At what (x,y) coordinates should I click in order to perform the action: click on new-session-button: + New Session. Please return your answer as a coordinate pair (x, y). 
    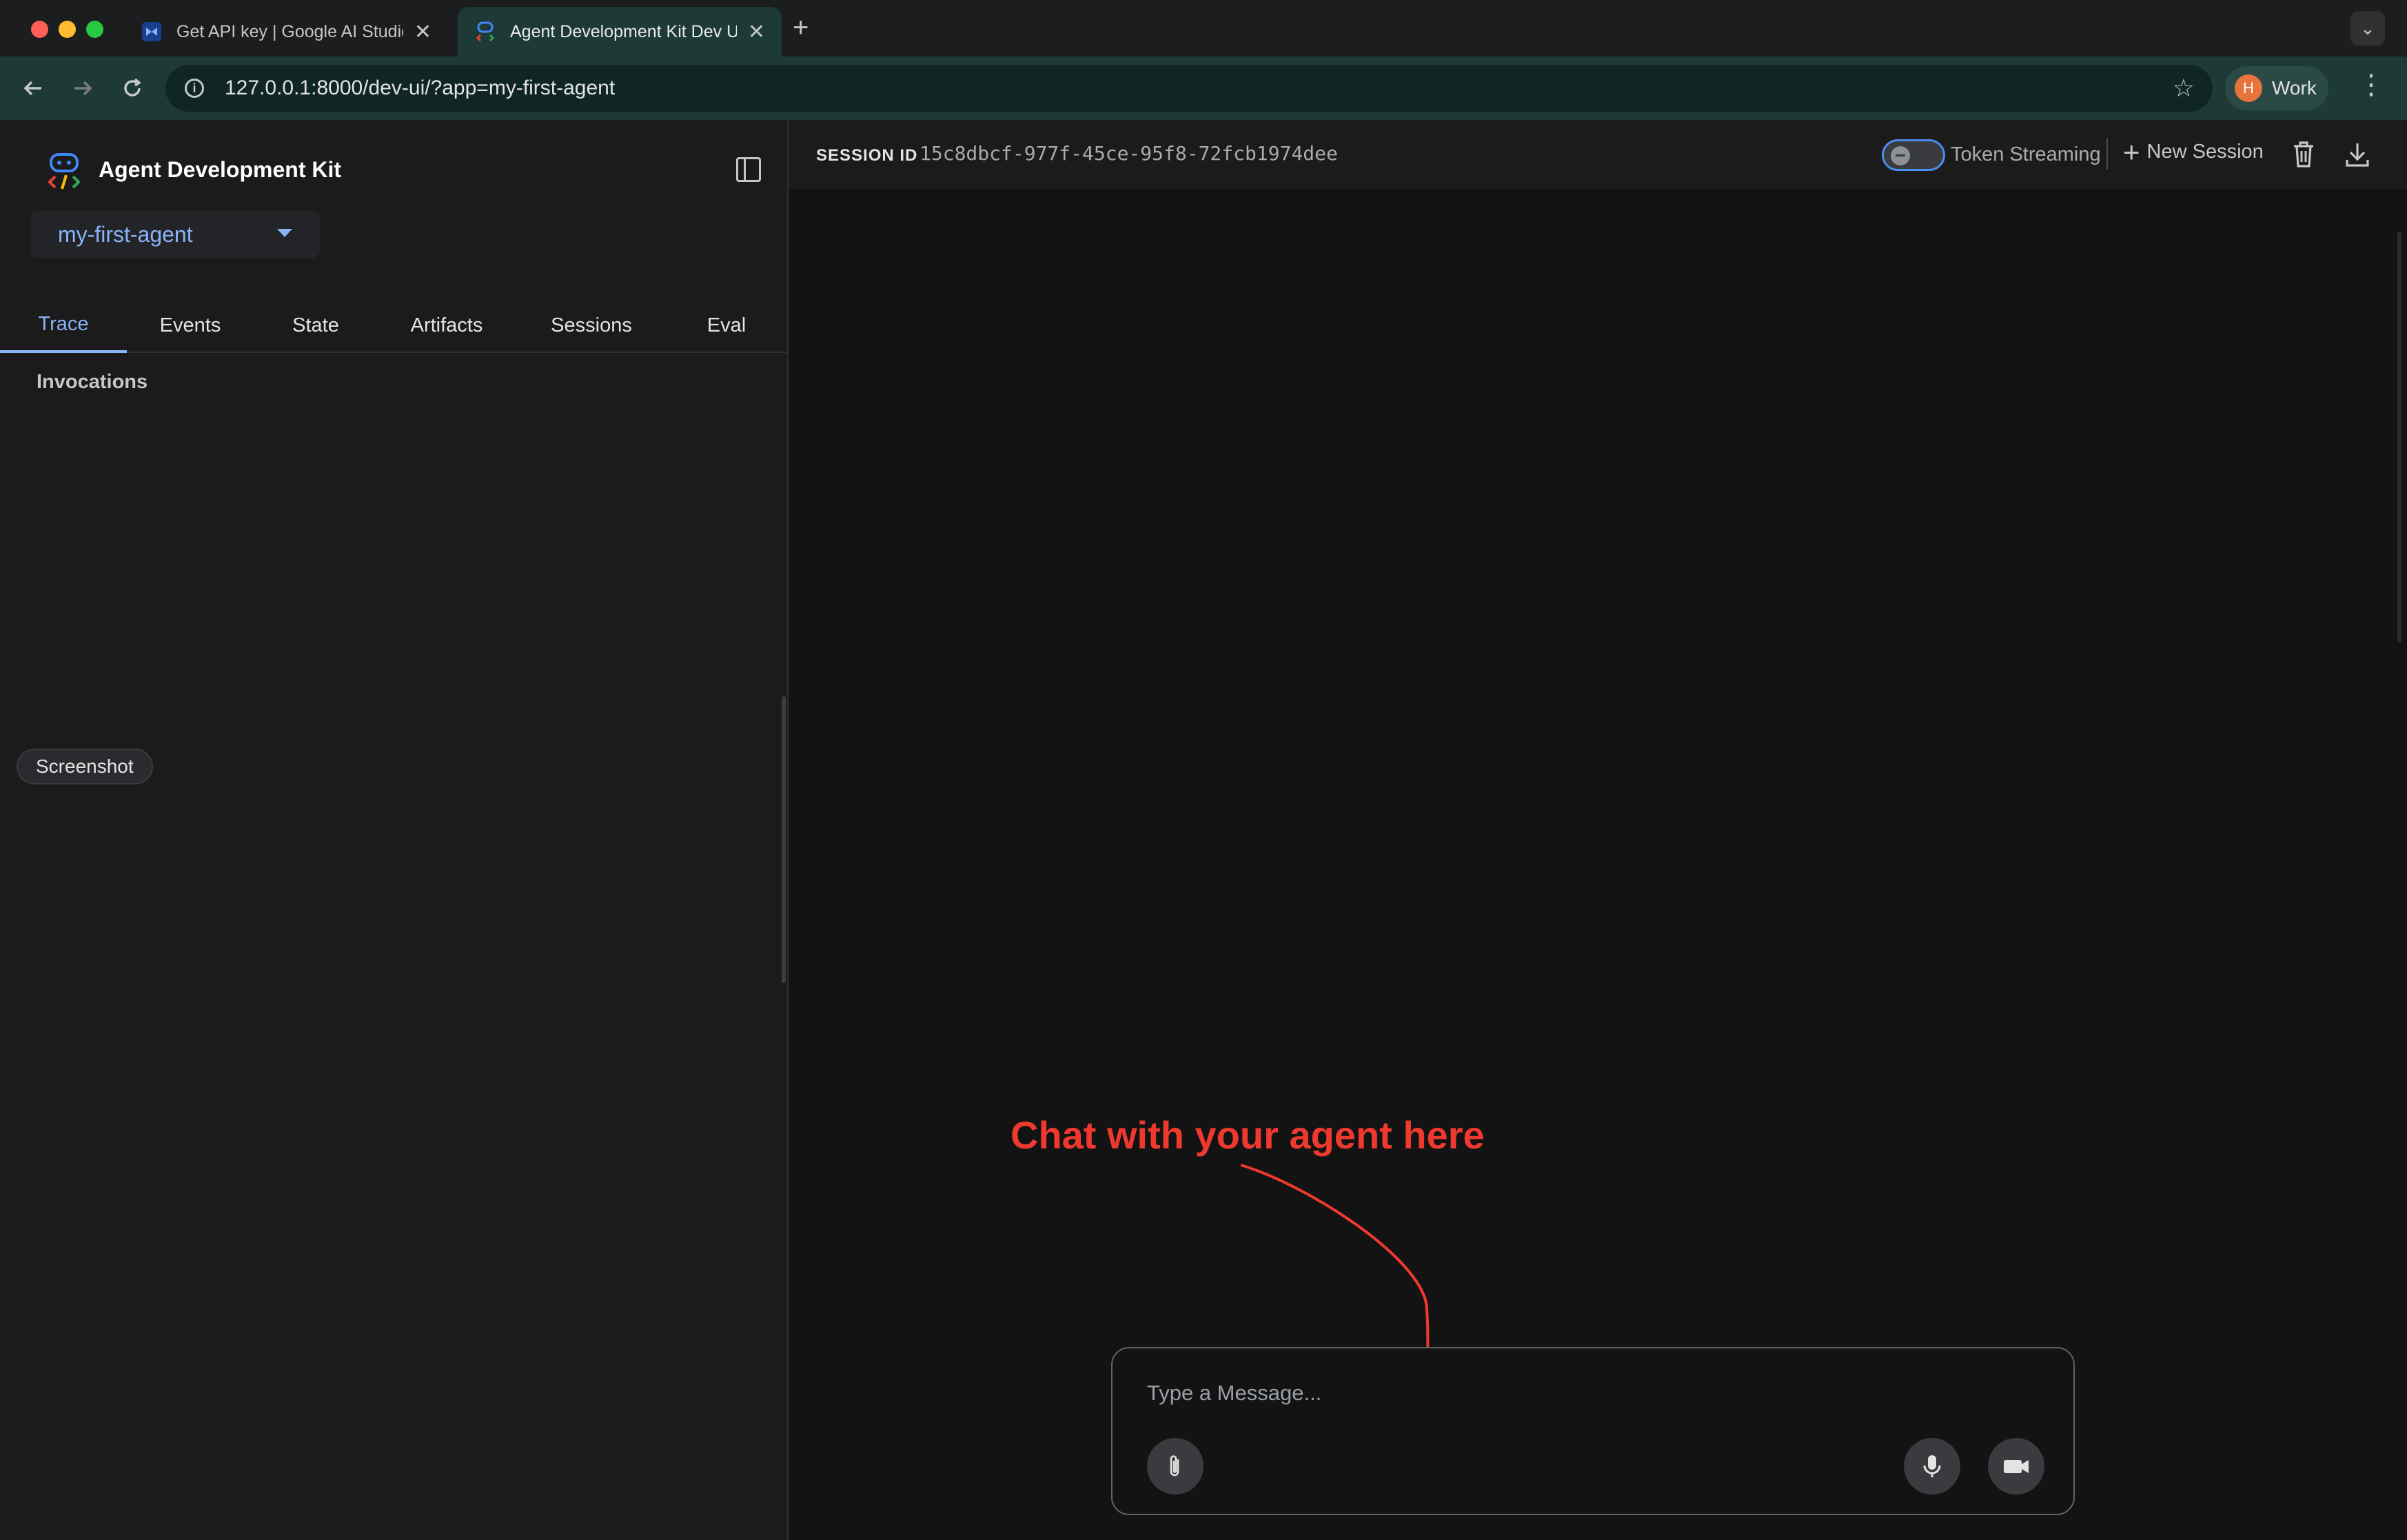
    Looking at the image, I should click on (2193, 152).